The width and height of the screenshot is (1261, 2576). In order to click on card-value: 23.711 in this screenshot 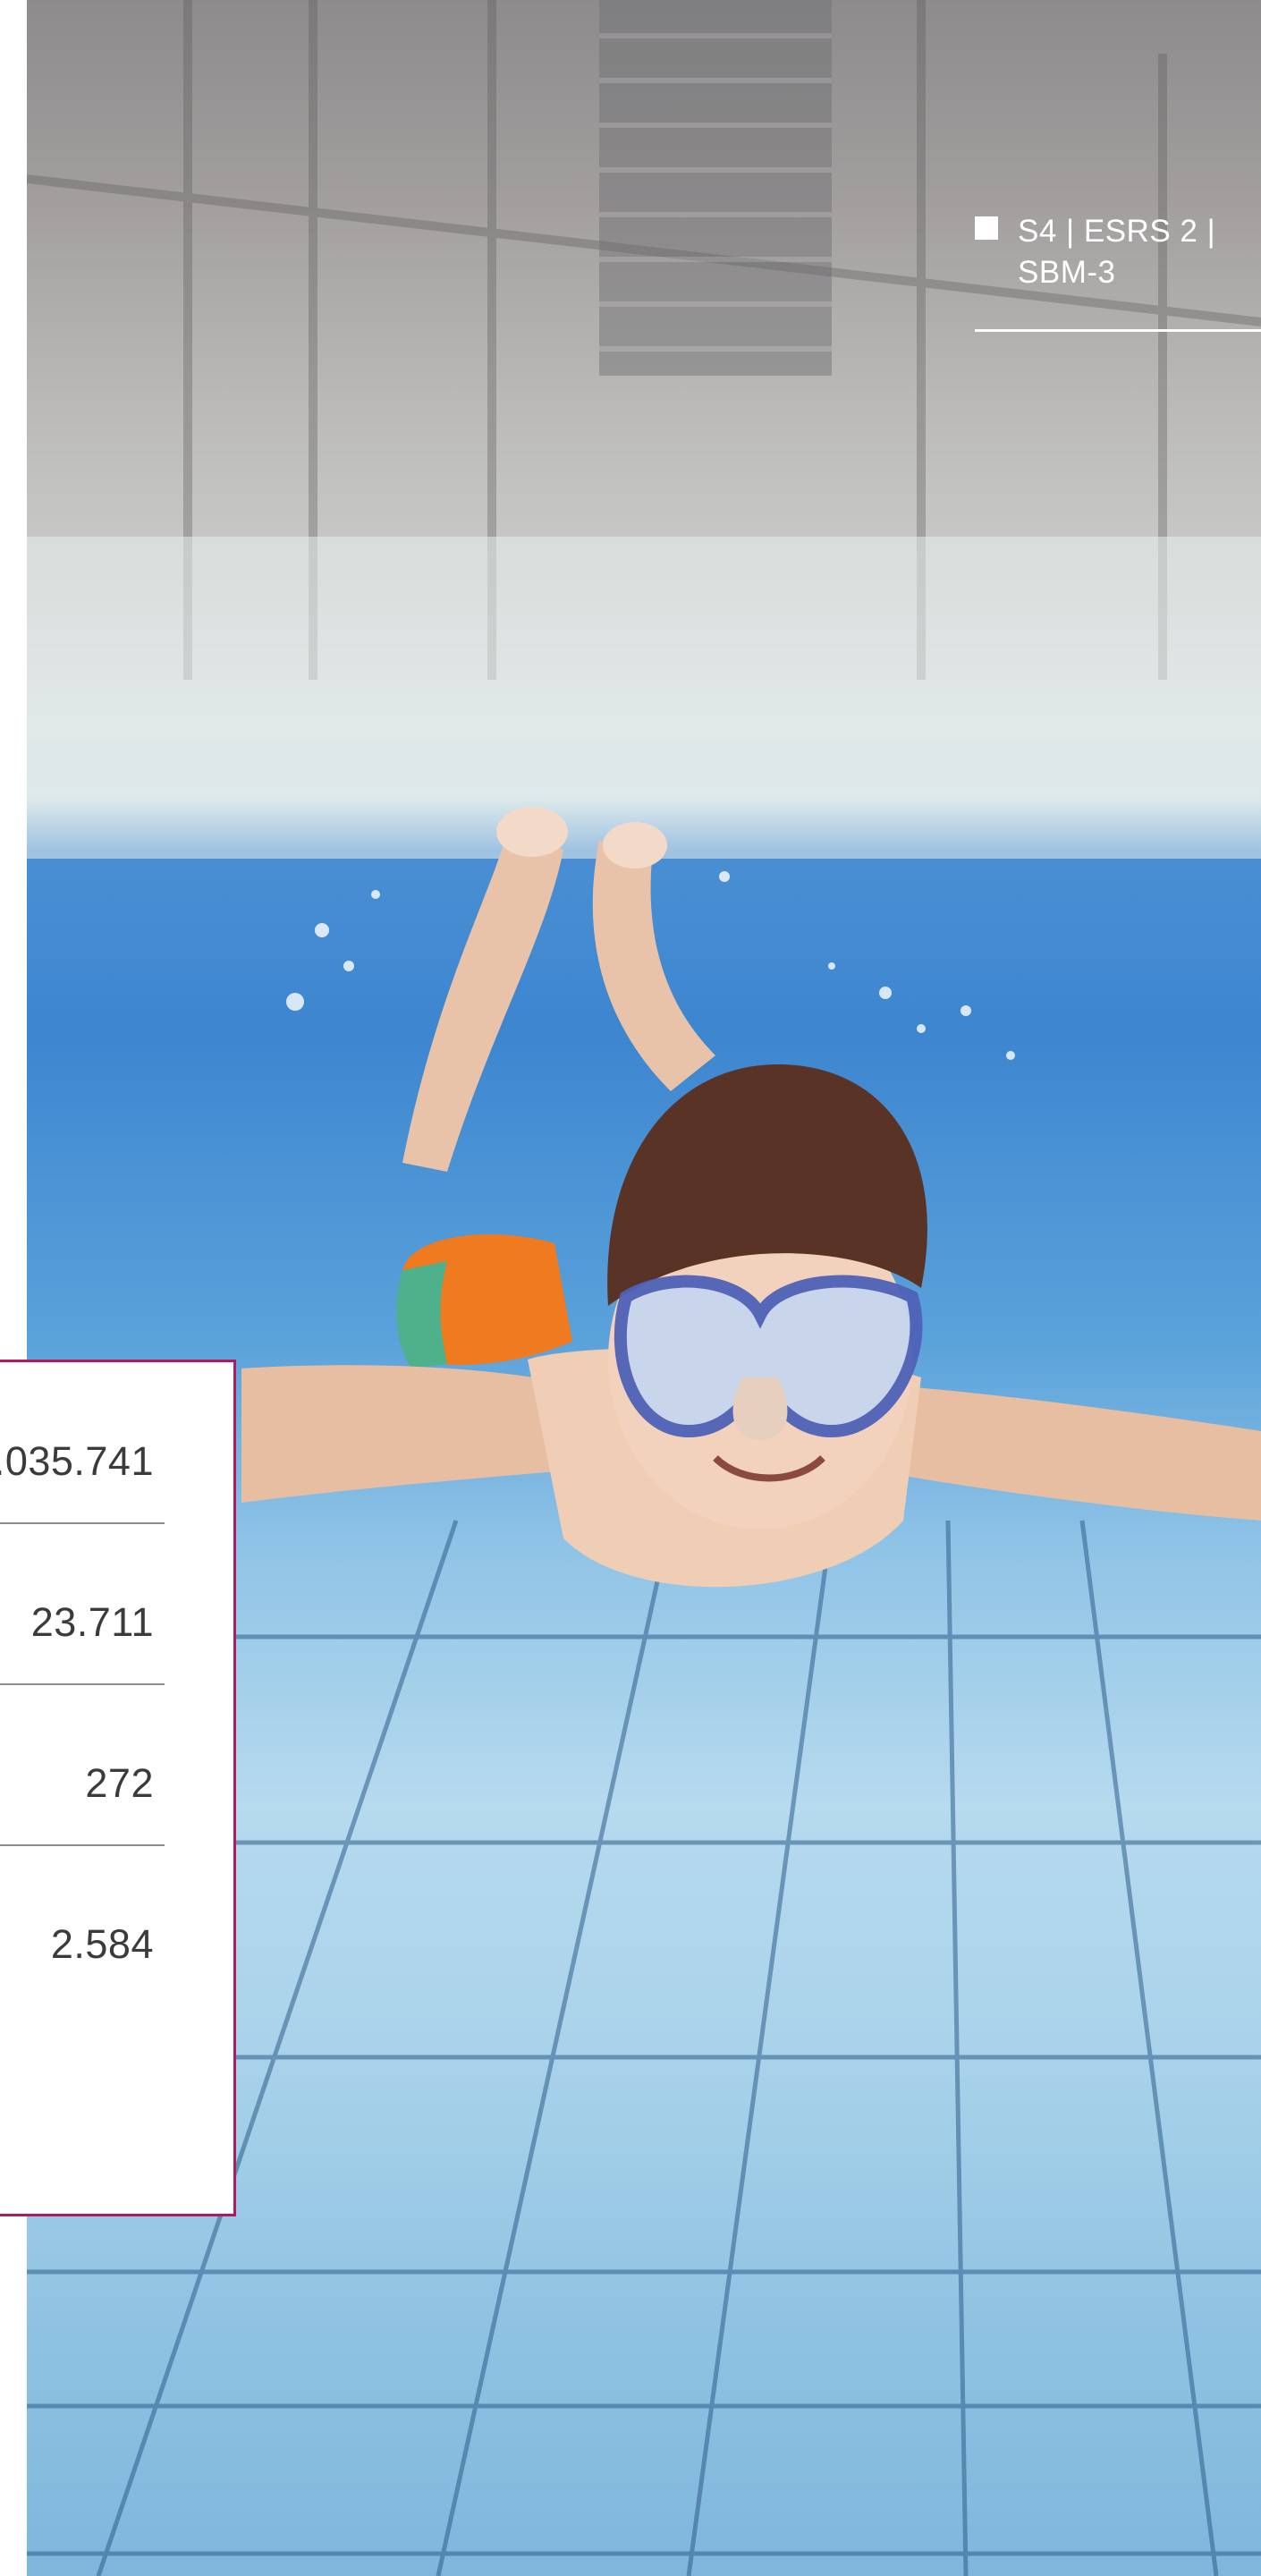, I will do `click(92, 1622)`.